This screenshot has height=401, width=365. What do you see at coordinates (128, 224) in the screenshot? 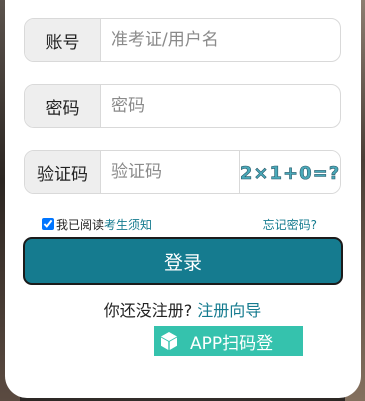
I see `notice-link: 考生须知` at bounding box center [128, 224].